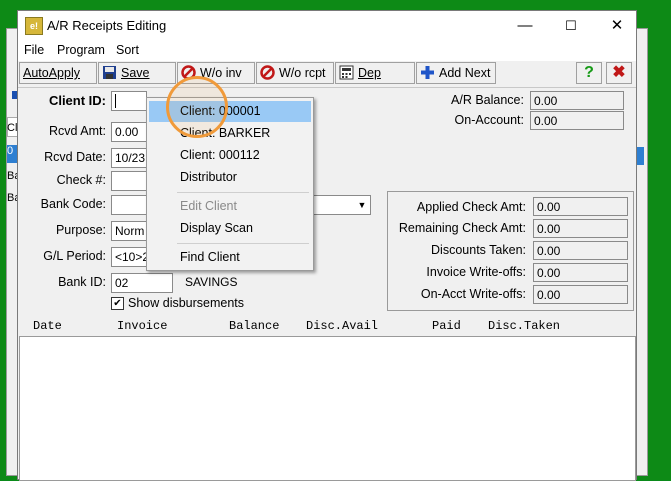 This screenshot has height=481, width=671. I want to click on purpose-label: Purpose:, so click(80, 230).